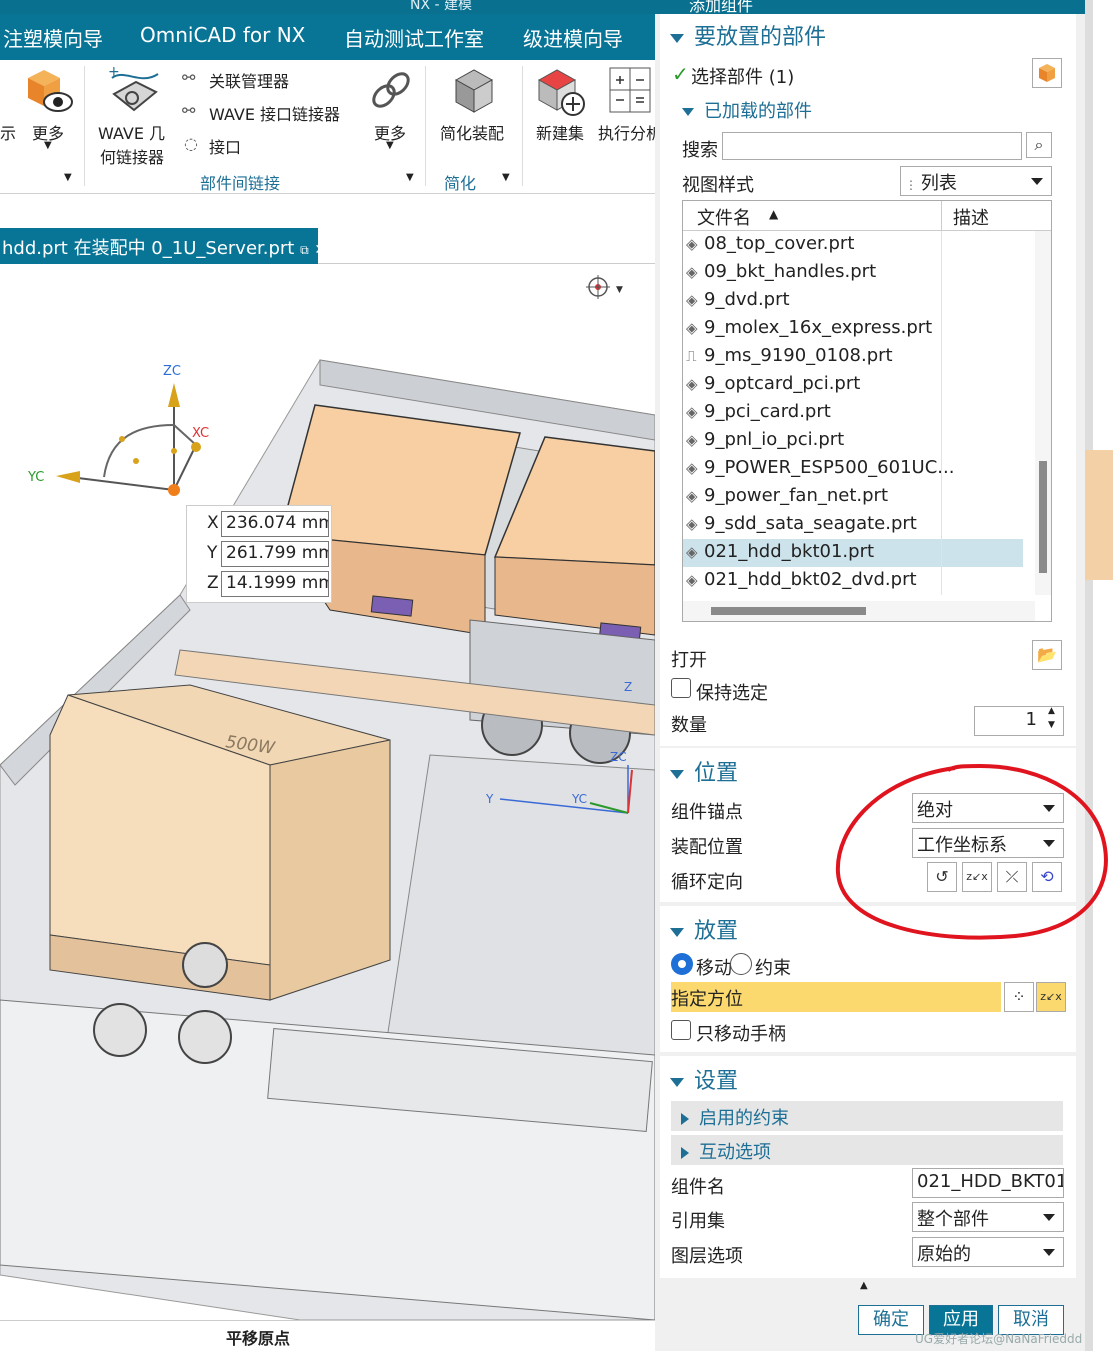 The image size is (1113, 1351). Describe the element at coordinates (1043, 413) in the screenshot. I see `vertical-scrollbar` at that location.